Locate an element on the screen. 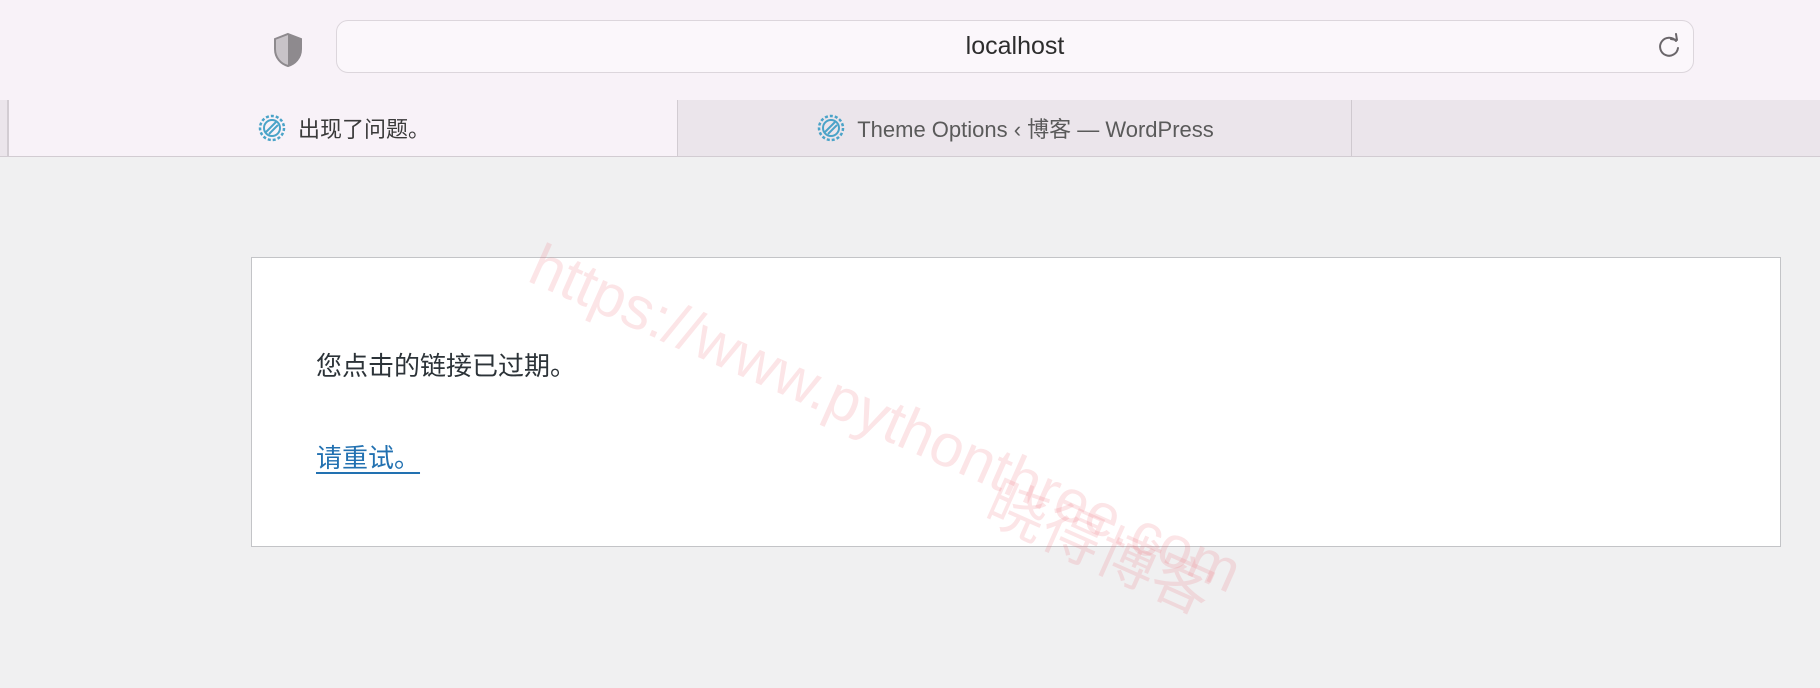 Image resolution: width=1820 pixels, height=688 pixels. error-message: 您点击的链接已过期。 is located at coordinates (446, 366).